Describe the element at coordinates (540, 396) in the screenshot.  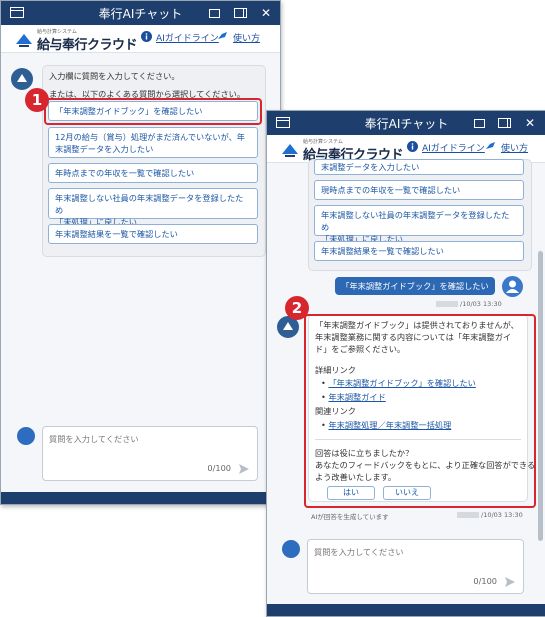
I see `scrollbar-thumb` at that location.